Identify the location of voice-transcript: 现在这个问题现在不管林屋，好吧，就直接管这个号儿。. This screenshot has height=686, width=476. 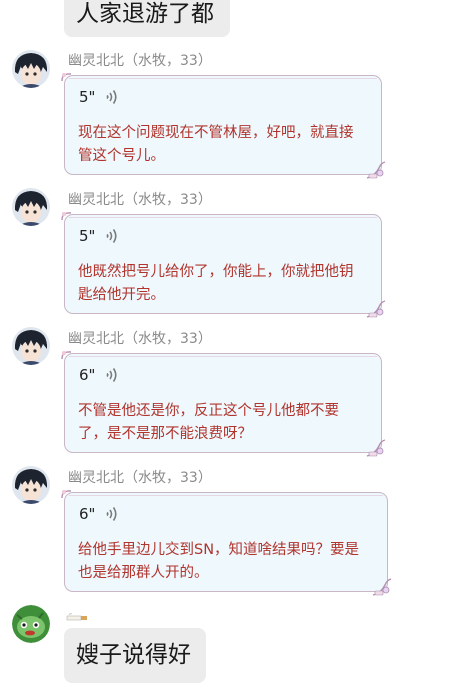
(216, 144).